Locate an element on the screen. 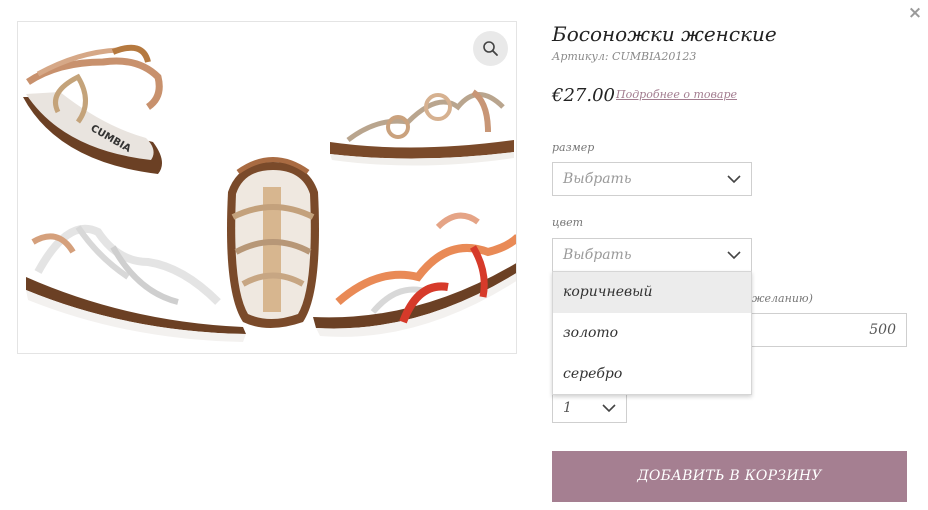 This screenshot has height=510, width=928. custom-amount-input: 500 is located at coordinates (827, 330).